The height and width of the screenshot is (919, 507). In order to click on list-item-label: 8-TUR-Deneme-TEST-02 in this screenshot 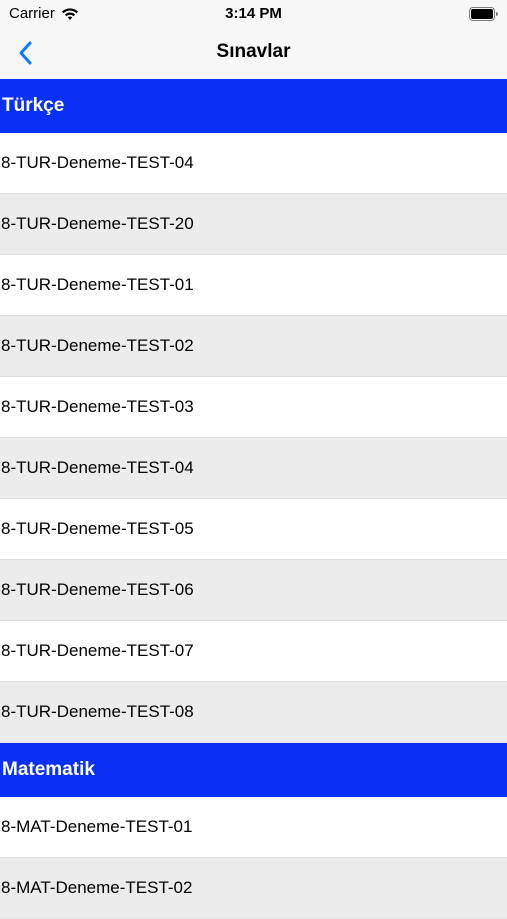, I will do `click(97, 345)`.